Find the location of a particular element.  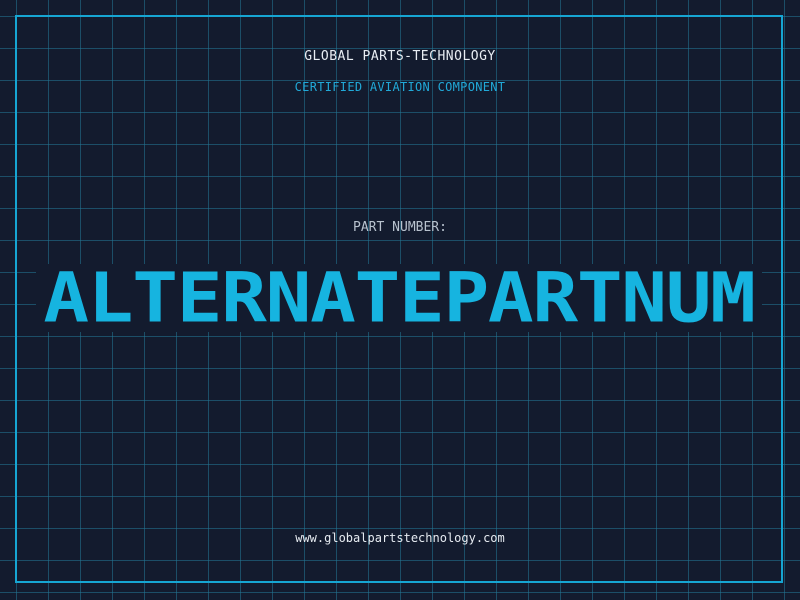

part-number-value: ALTERNATEPARTNUM is located at coordinates (399, 297).